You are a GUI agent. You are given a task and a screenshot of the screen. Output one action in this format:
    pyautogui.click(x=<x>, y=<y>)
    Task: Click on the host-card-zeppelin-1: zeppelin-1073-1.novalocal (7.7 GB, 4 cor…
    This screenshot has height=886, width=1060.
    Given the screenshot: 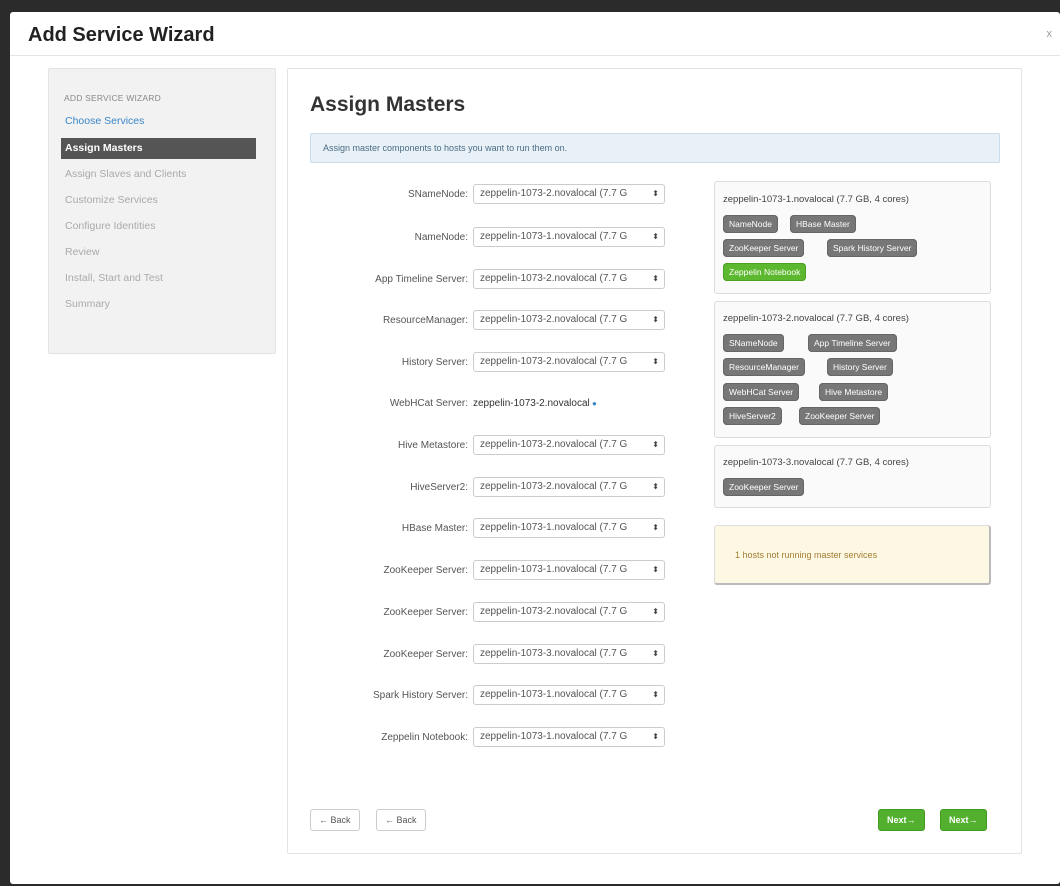 What is the action you would take?
    pyautogui.click(x=852, y=237)
    